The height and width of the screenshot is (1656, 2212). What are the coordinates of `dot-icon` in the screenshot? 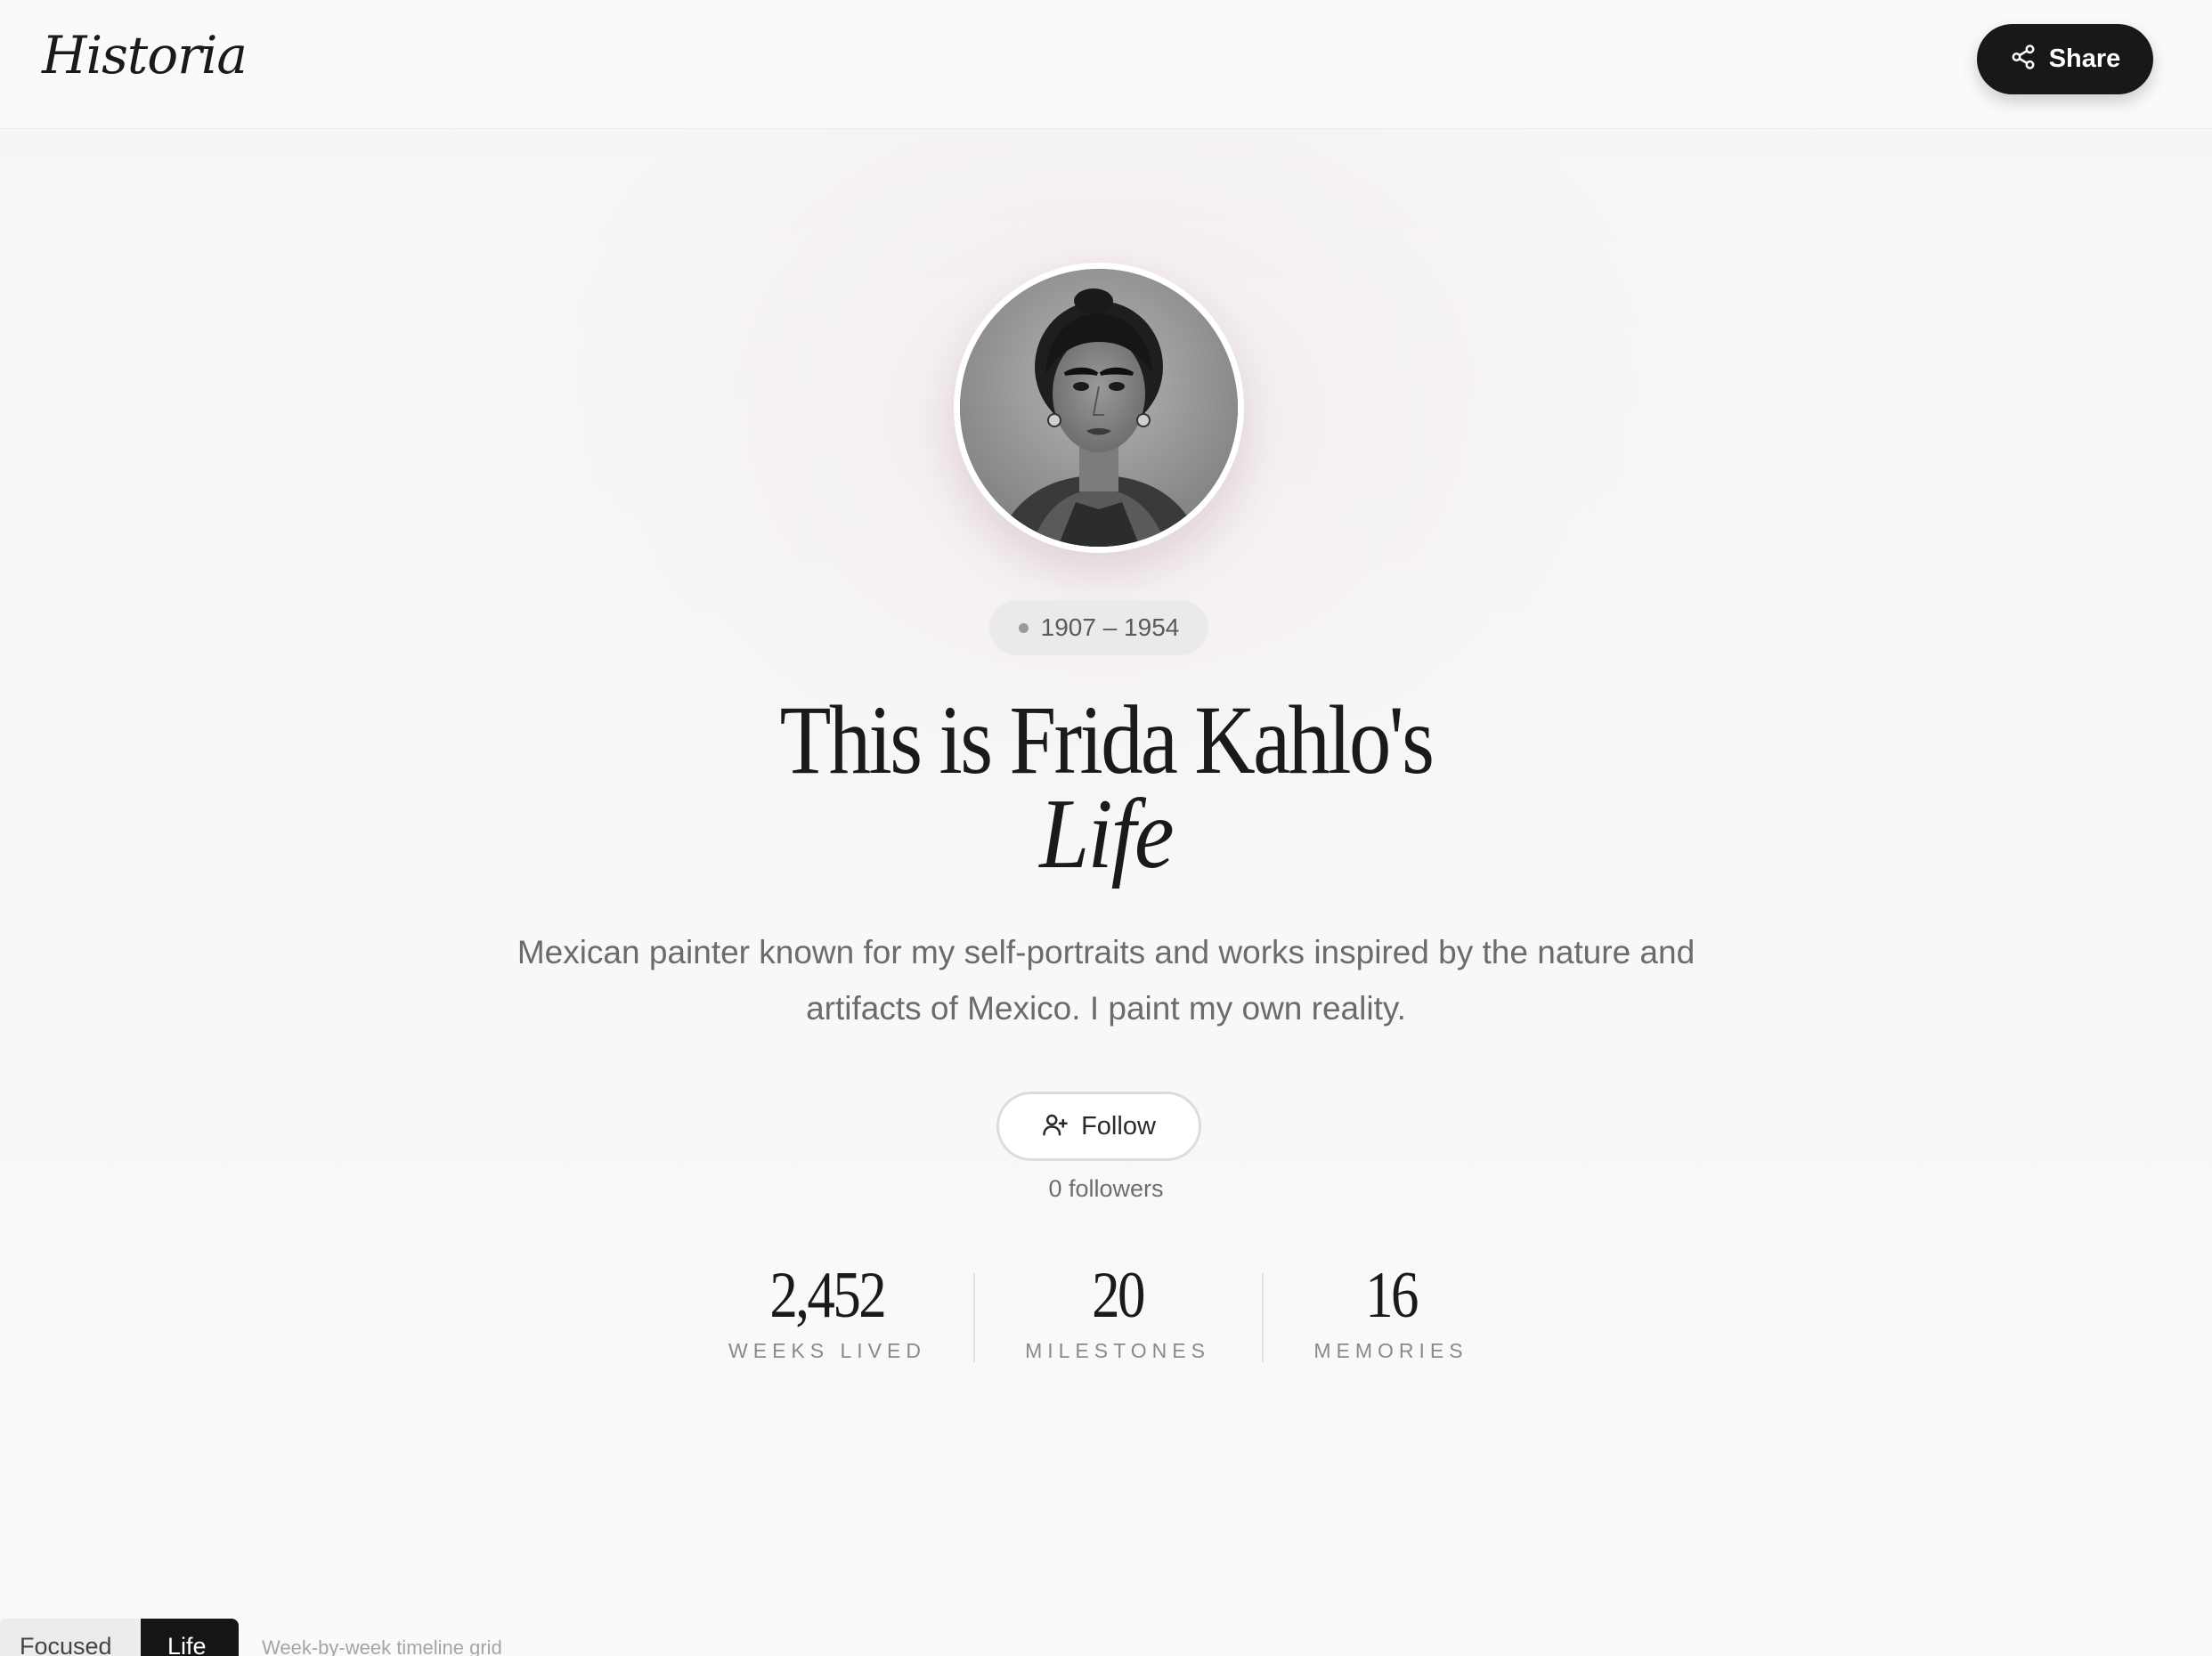 It's located at (1023, 628).